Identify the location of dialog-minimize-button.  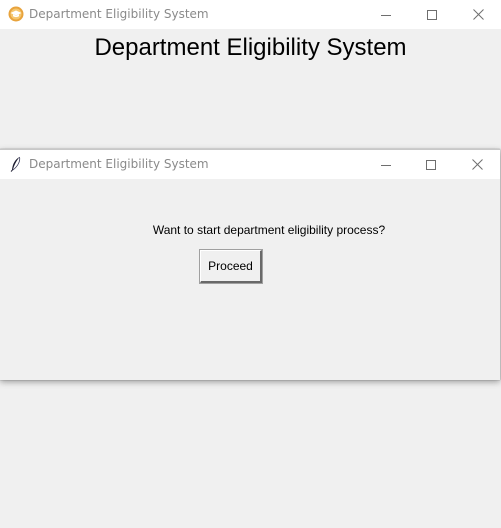
(386, 164).